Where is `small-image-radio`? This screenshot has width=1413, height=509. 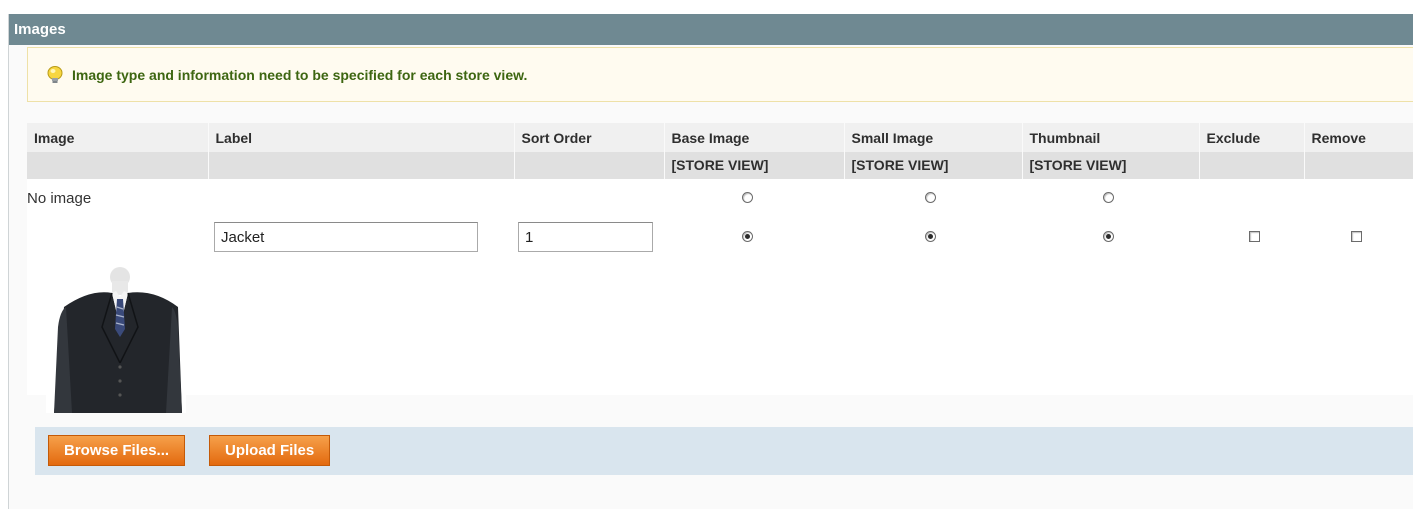
small-image-radio is located at coordinates (930, 236).